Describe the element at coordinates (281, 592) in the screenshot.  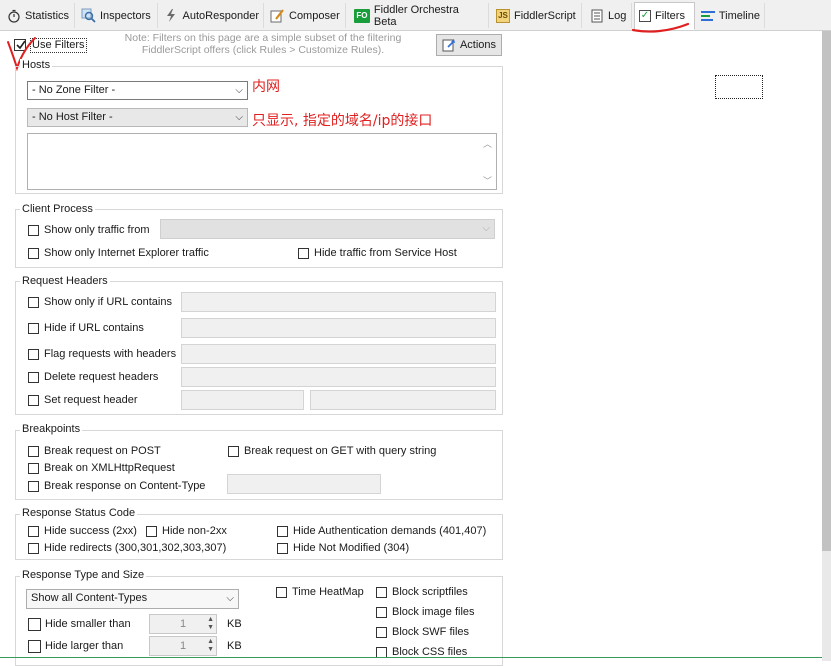
I see `time-heatmap-checkbox` at that location.